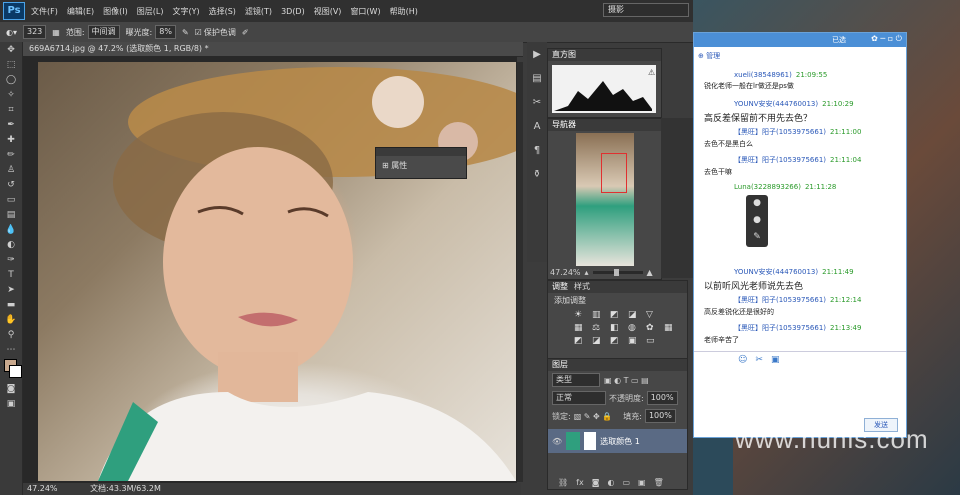 This screenshot has width=960, height=495. I want to click on dodge-tool-icon-side: ◐, so click(11, 244).